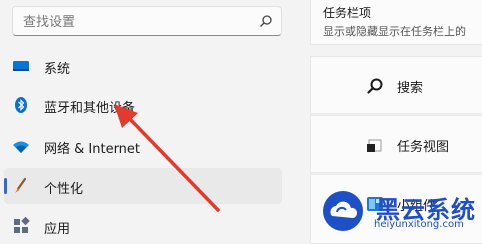 Image resolution: width=482 pixels, height=244 pixels. I want to click on sidebar-item-bluetooth: 蓝牙和其他设备, so click(143, 105).